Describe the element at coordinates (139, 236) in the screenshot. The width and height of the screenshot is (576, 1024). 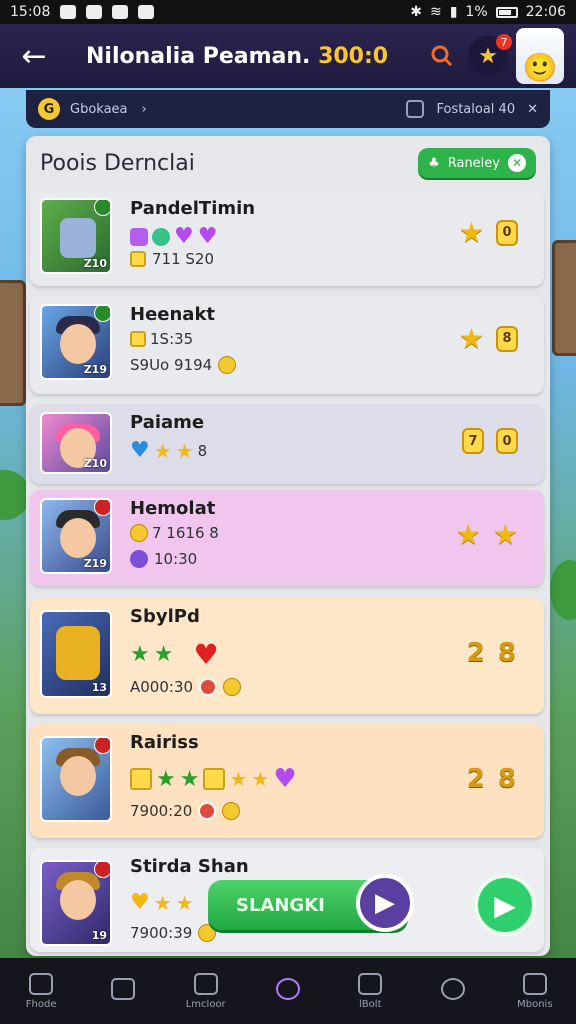
I see `gem-icon` at that location.